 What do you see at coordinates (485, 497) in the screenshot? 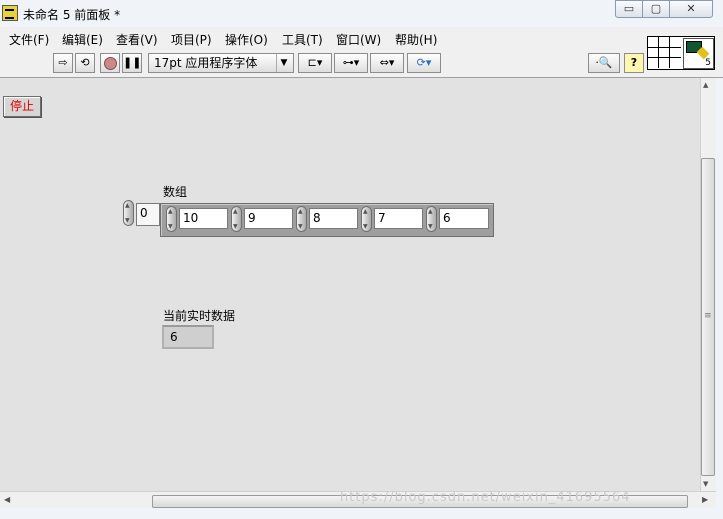
I see `watermark: https://blog.csdn.net/weixin_41695564` at bounding box center [485, 497].